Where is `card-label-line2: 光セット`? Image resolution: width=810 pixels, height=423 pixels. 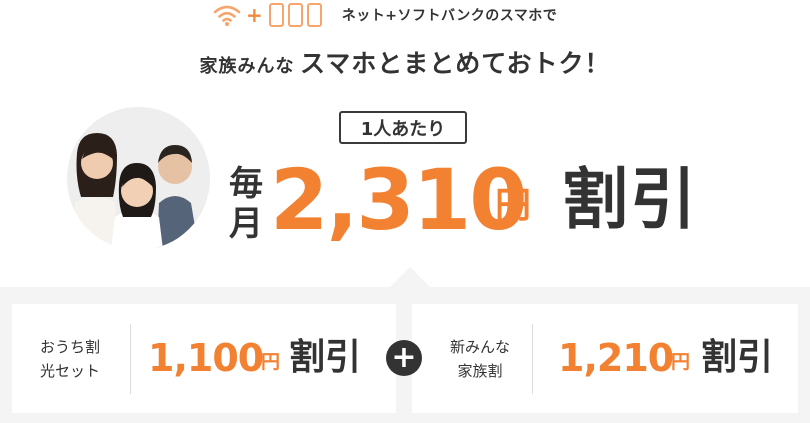 card-label-line2: 光セット is located at coordinates (70, 370).